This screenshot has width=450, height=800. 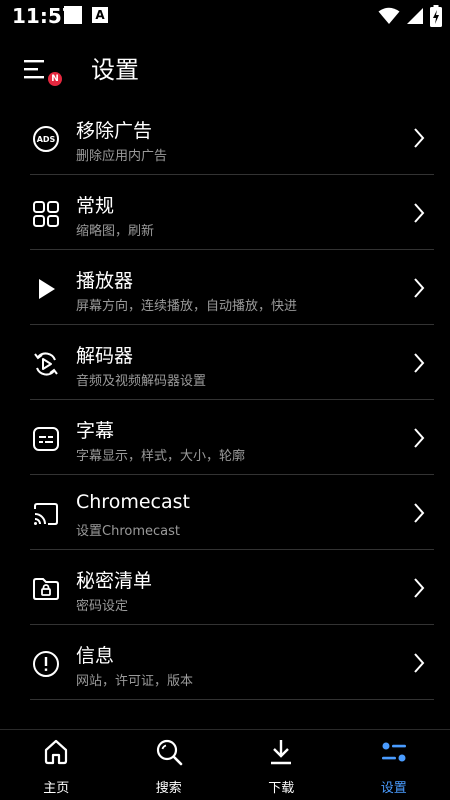 I want to click on settings-item-title: 解码器, so click(x=105, y=356).